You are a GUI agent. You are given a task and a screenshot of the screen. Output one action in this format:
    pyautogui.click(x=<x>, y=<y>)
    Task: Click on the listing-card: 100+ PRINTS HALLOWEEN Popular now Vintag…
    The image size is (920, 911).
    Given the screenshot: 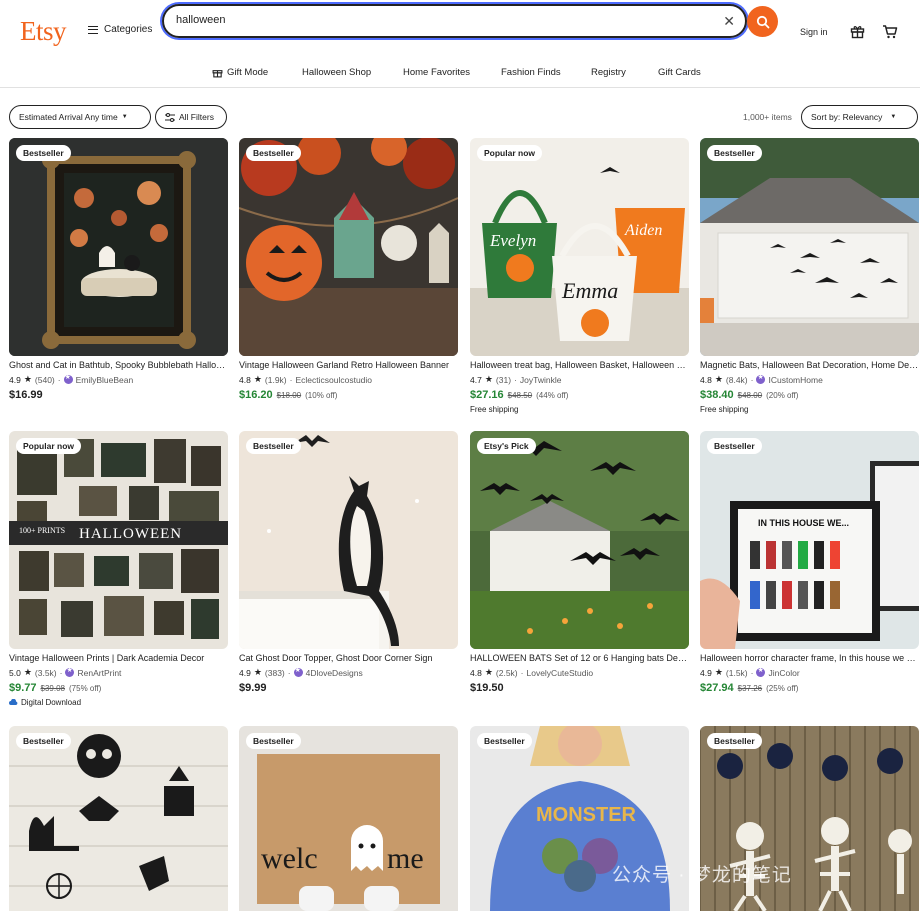 What is the action you would take?
    pyautogui.click(x=118, y=569)
    